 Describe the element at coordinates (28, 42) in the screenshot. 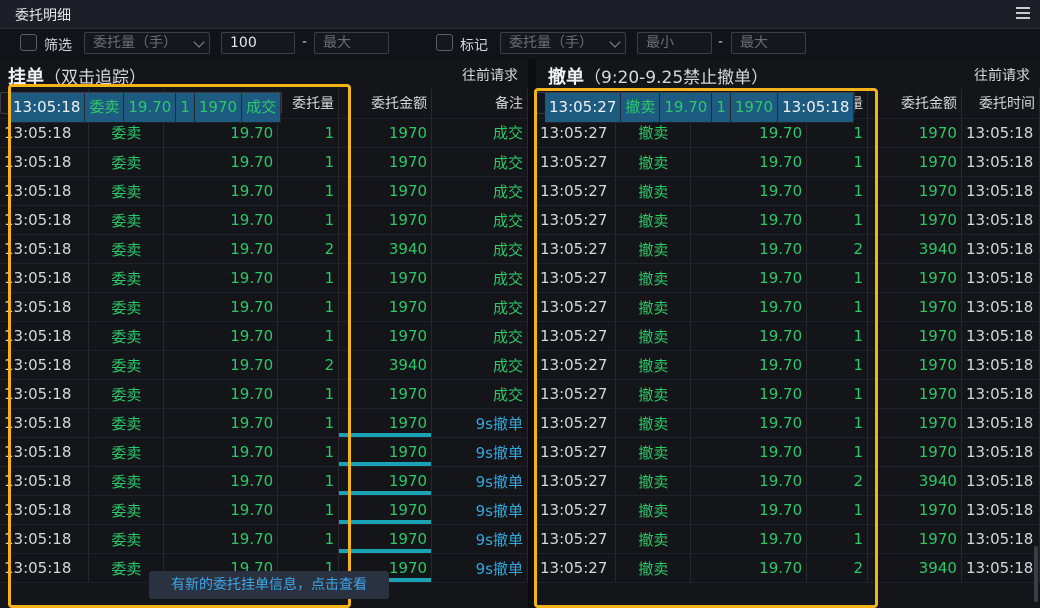

I see `filter-checkbox` at that location.